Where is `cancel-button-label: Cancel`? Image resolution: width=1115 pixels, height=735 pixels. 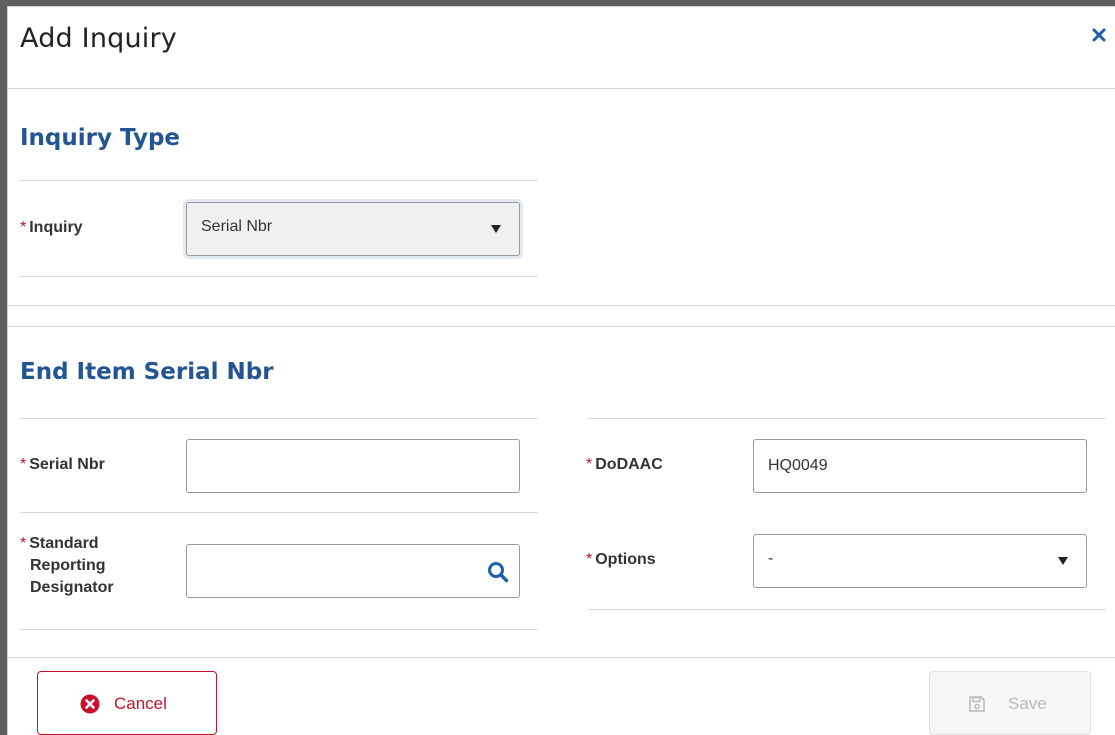 cancel-button-label: Cancel is located at coordinates (140, 703).